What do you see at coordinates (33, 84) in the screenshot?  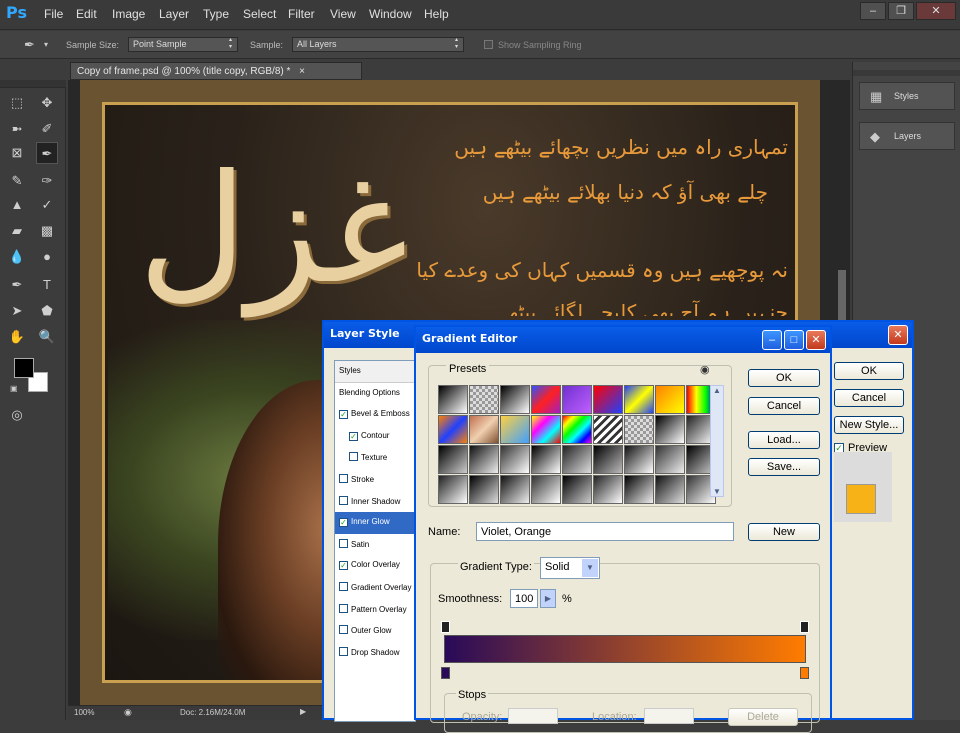 I see `toolbox-grip` at bounding box center [33, 84].